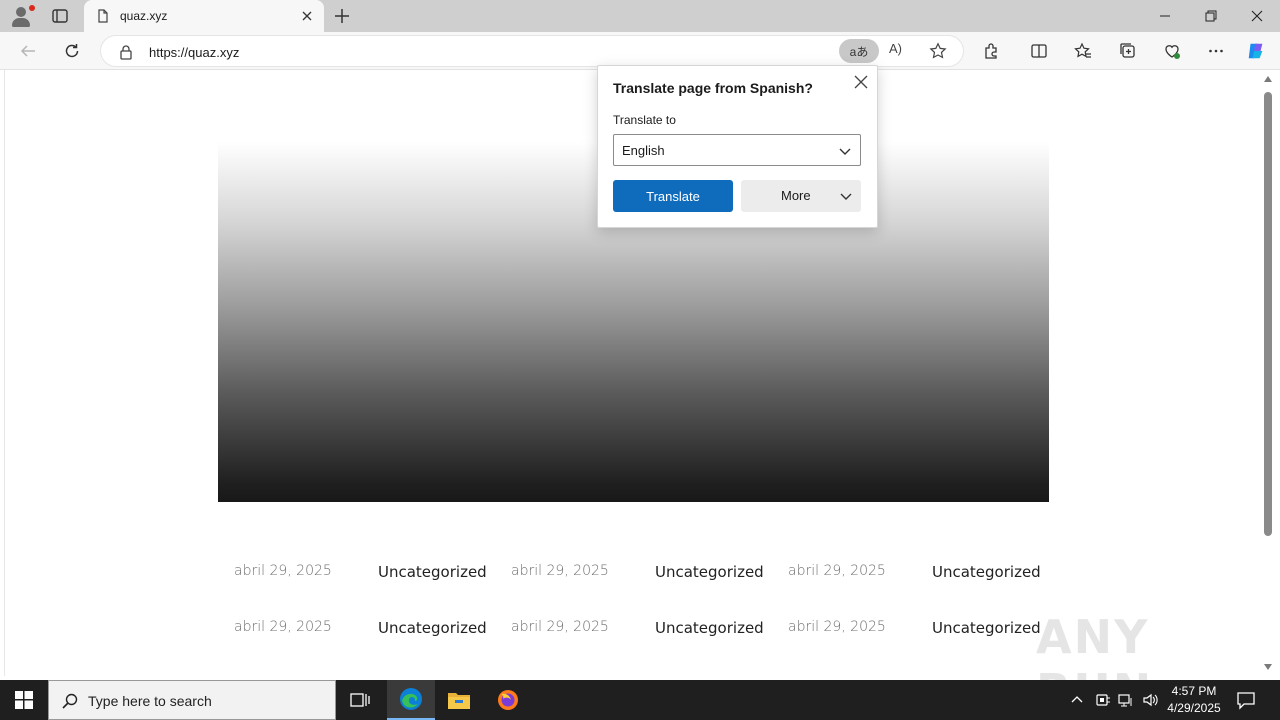  Describe the element at coordinates (1268, 79) in the screenshot. I see `scroll-up-arrow-icon` at that location.